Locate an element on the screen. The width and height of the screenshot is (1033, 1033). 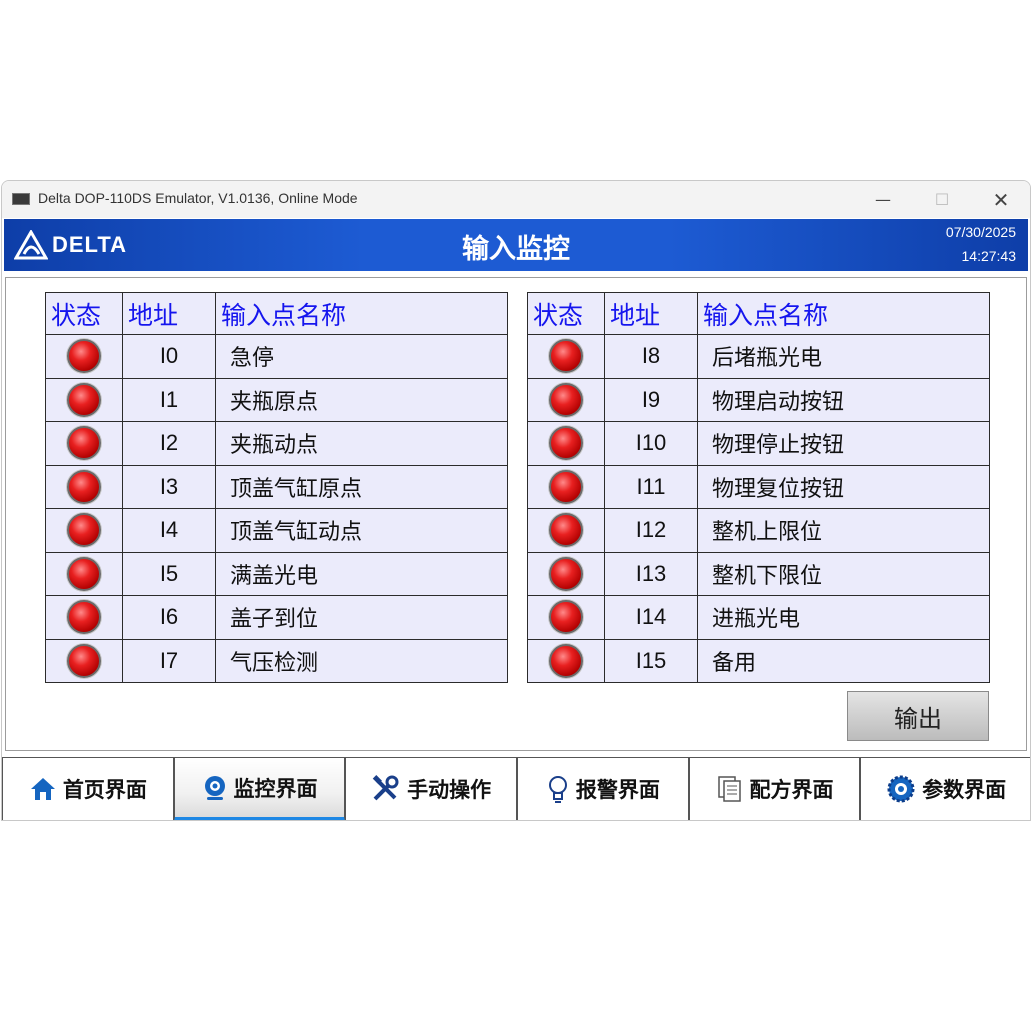
header-status: 状态 is located at coordinates (566, 313).